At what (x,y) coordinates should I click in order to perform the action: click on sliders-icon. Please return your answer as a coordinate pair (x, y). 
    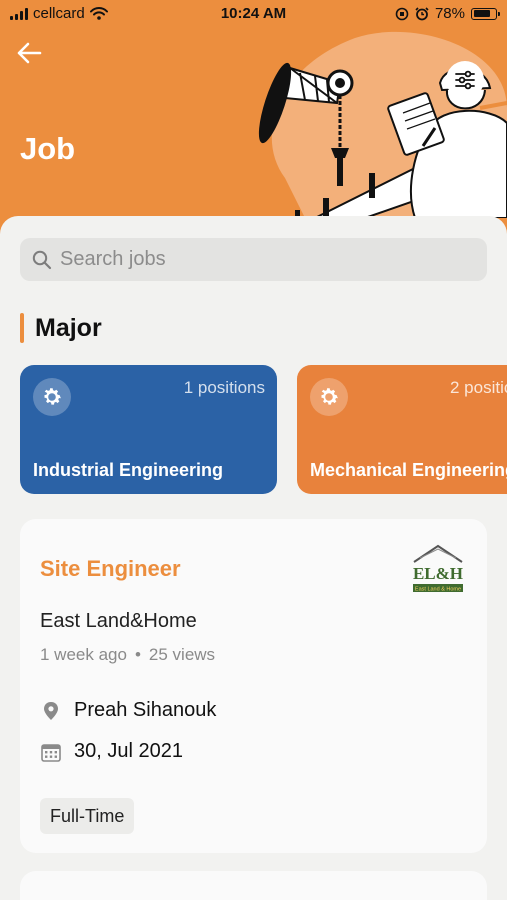
    Looking at the image, I should click on (465, 80).